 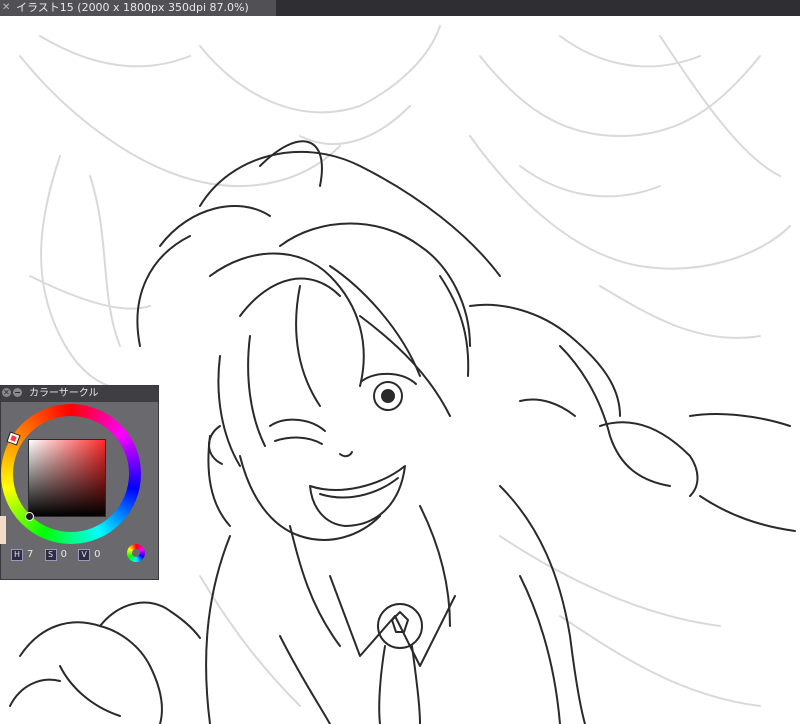 I want to click on color-mode-icon, so click(x=136, y=553).